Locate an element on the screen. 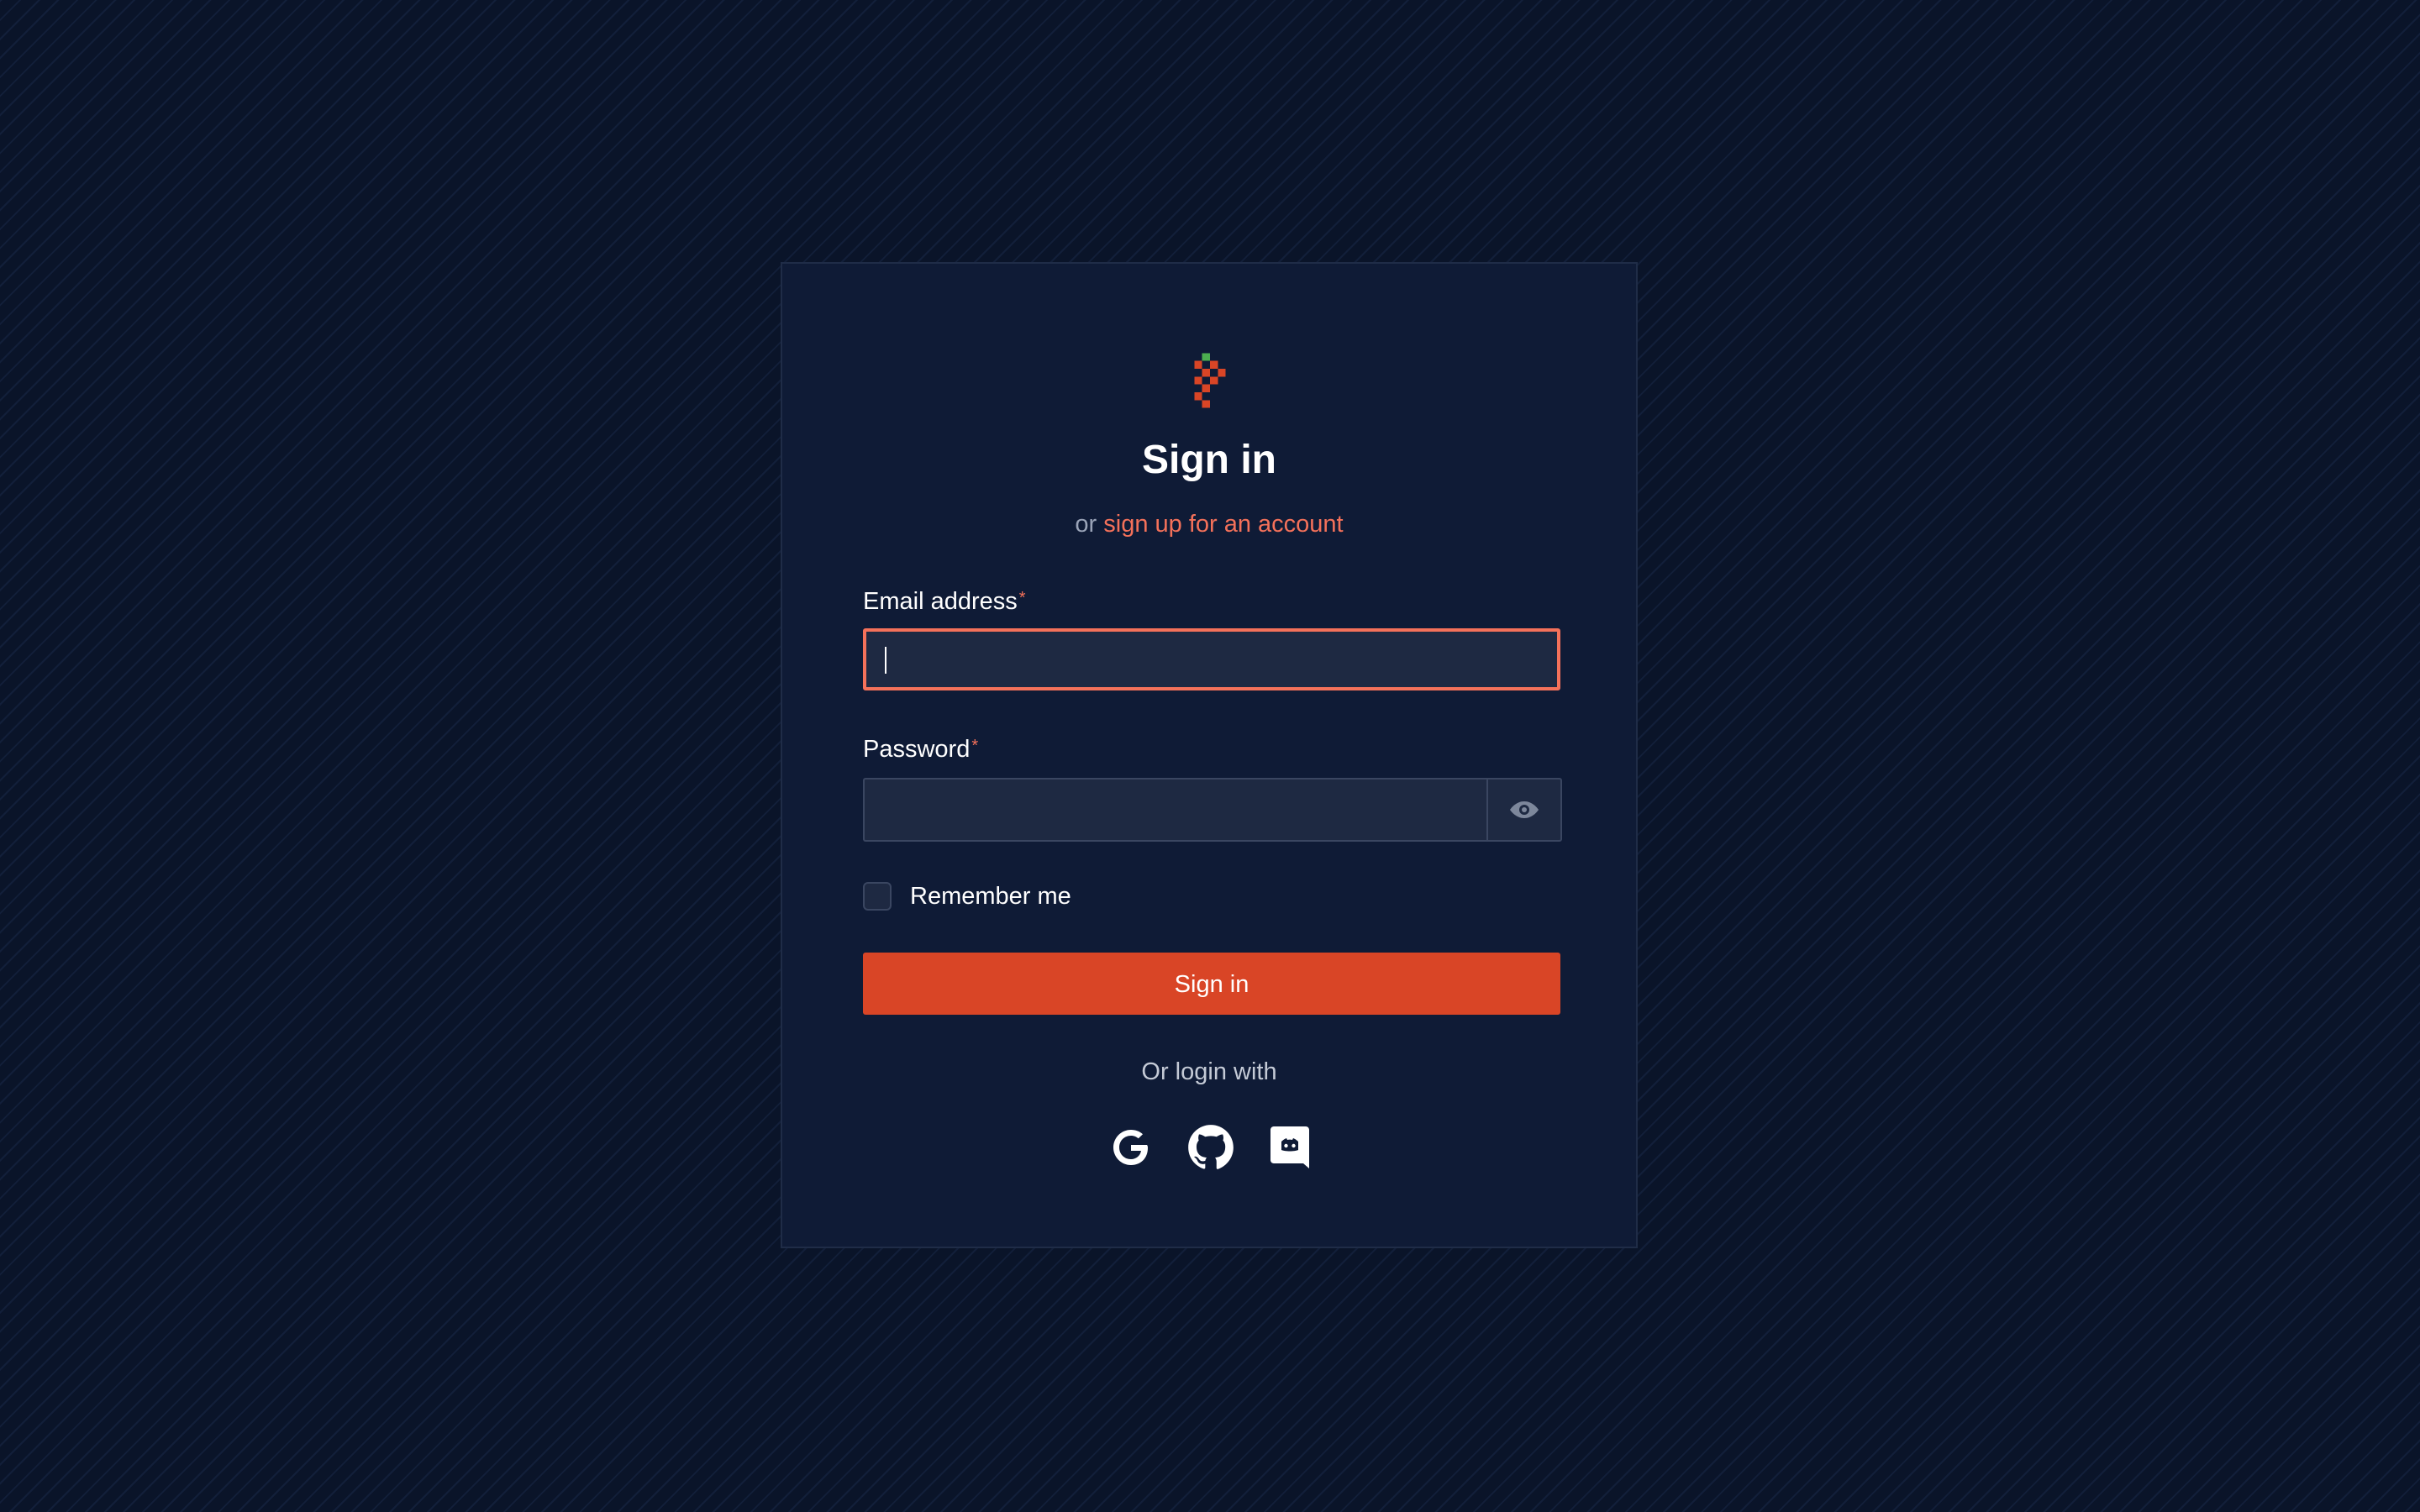 Image resolution: width=2420 pixels, height=1512 pixels. email-label: Email address * is located at coordinates (944, 601).